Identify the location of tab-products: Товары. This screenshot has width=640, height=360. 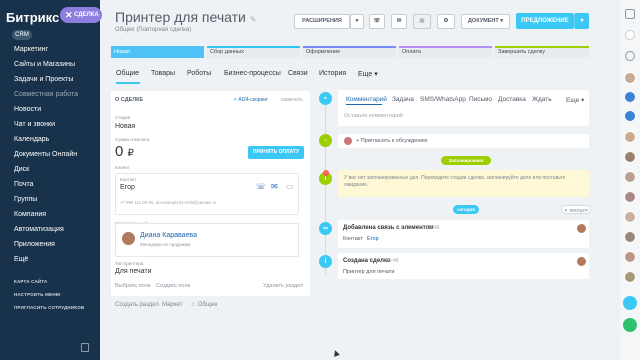
(163, 73).